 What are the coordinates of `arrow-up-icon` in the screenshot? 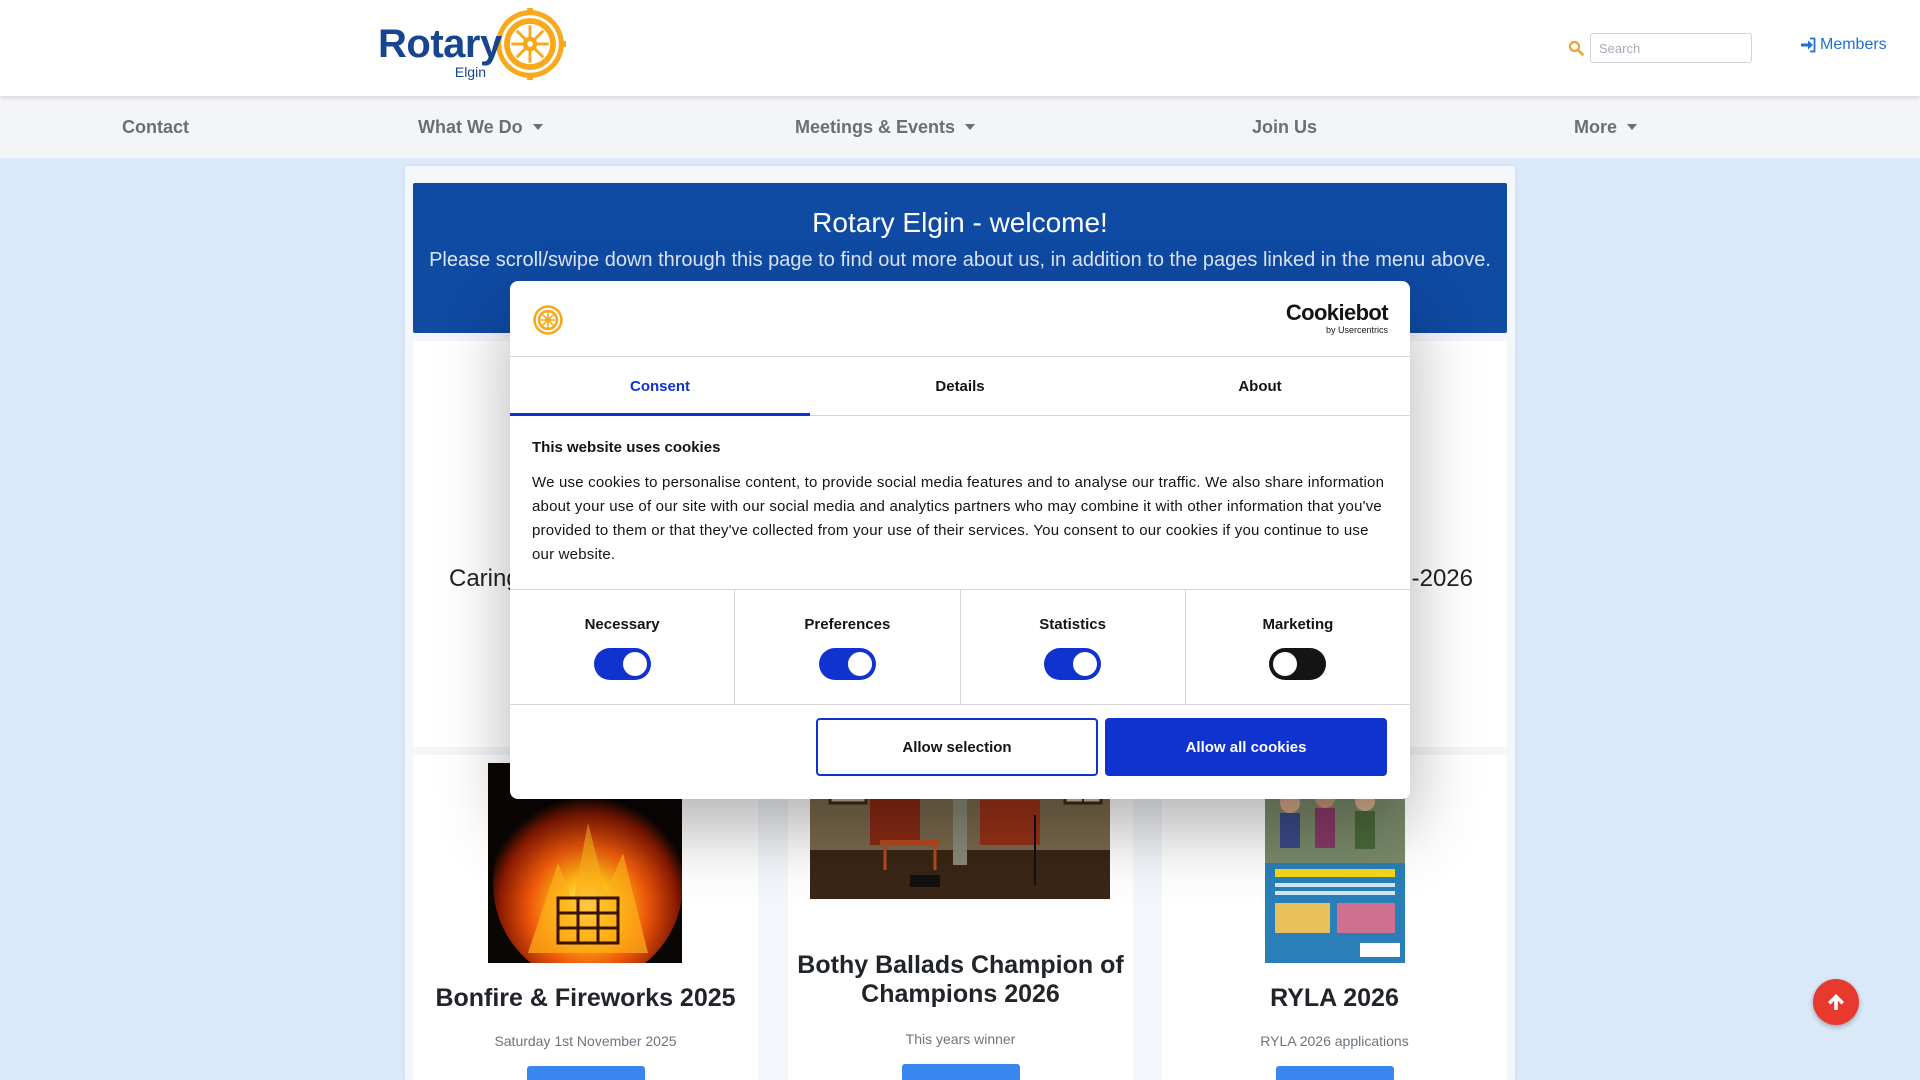 It's located at (1836, 1002).